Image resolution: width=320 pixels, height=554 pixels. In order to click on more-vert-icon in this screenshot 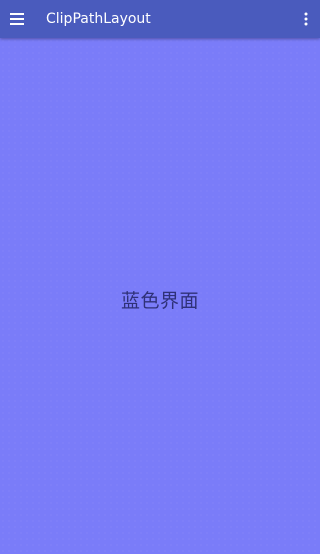, I will do `click(306, 19)`.